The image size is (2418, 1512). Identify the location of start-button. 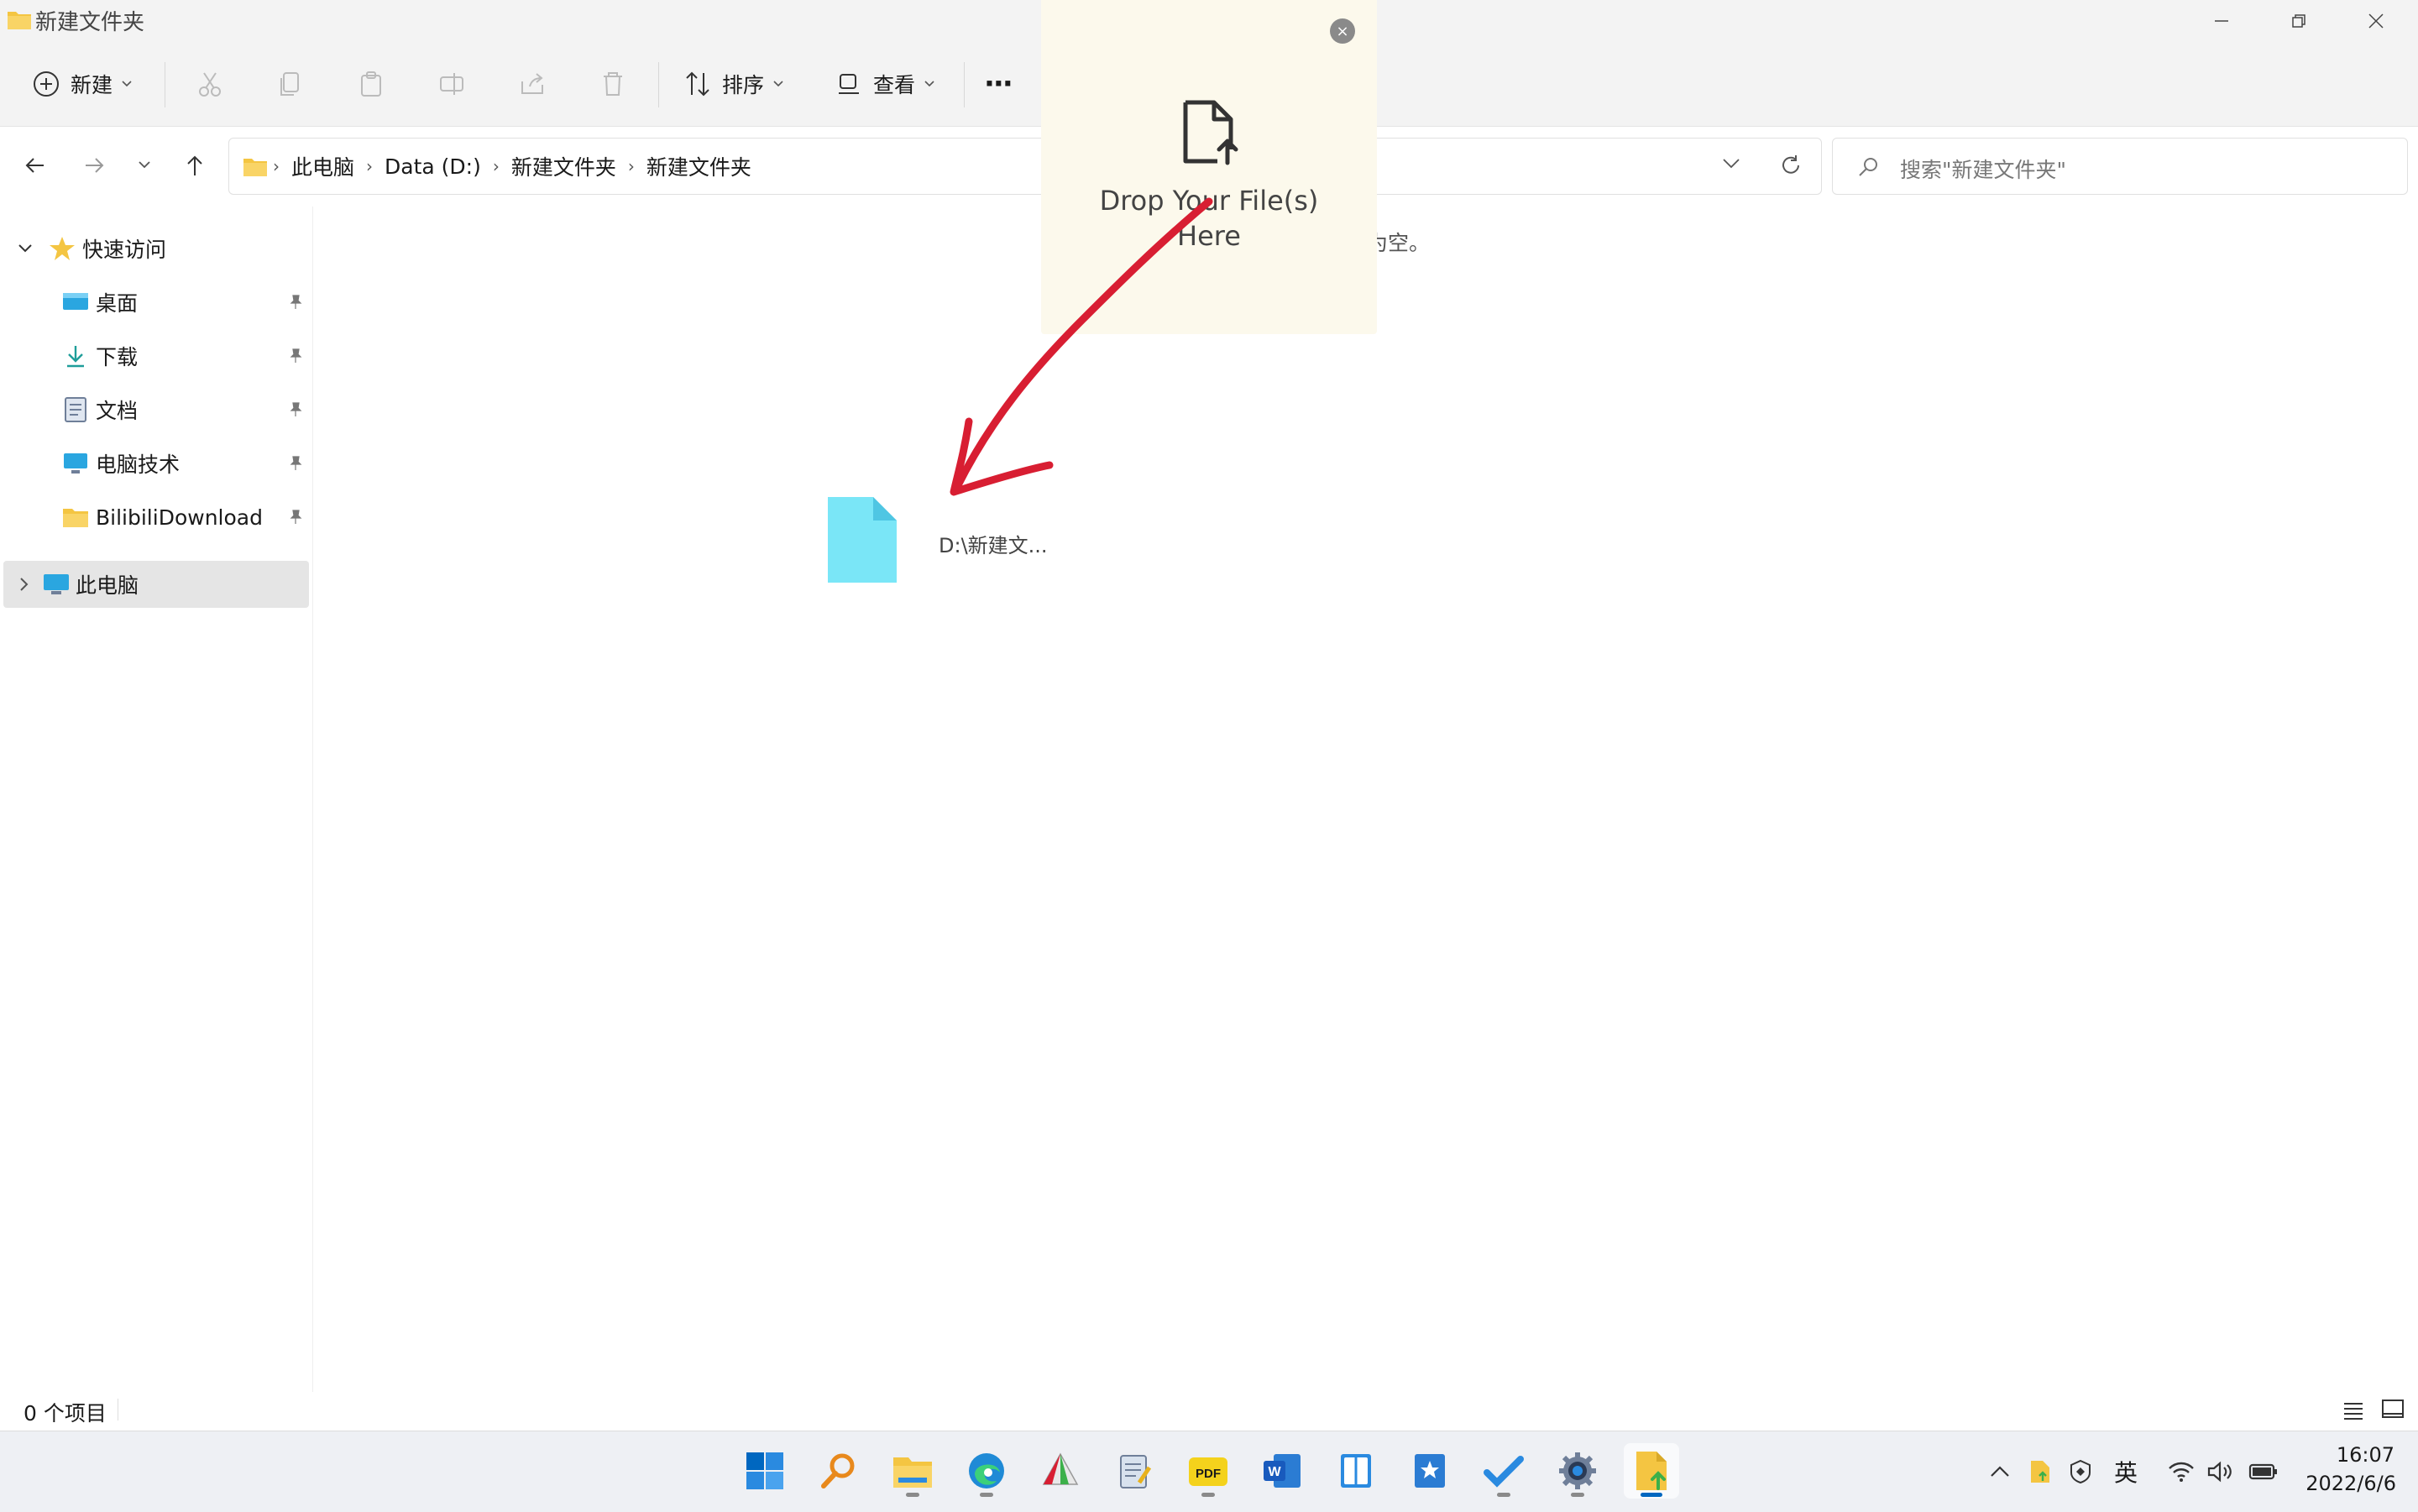
(765, 1471).